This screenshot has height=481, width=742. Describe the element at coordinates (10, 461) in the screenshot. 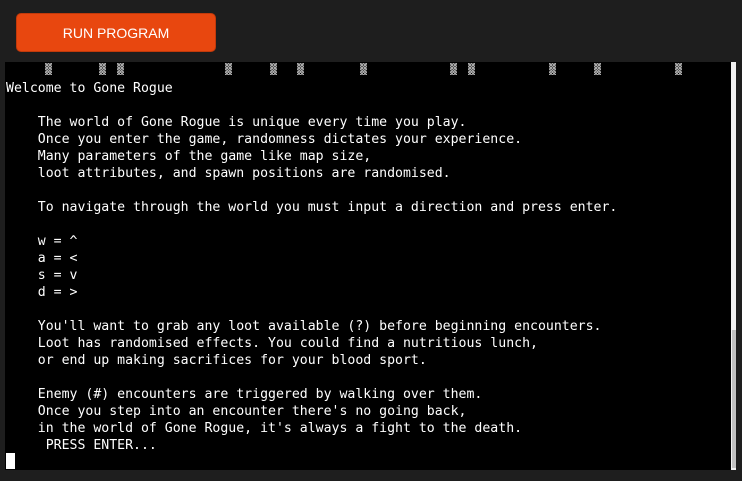

I see `terminal-cursor` at that location.